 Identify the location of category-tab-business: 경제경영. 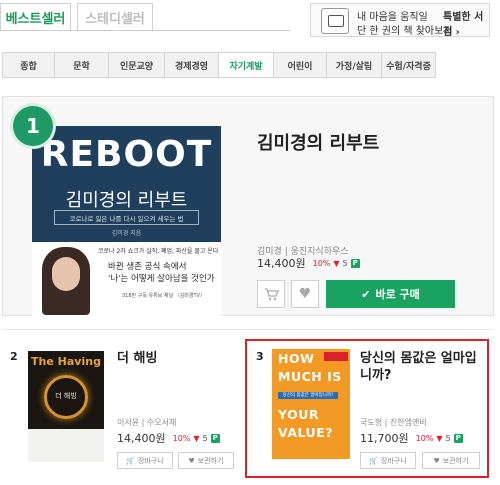
(192, 65).